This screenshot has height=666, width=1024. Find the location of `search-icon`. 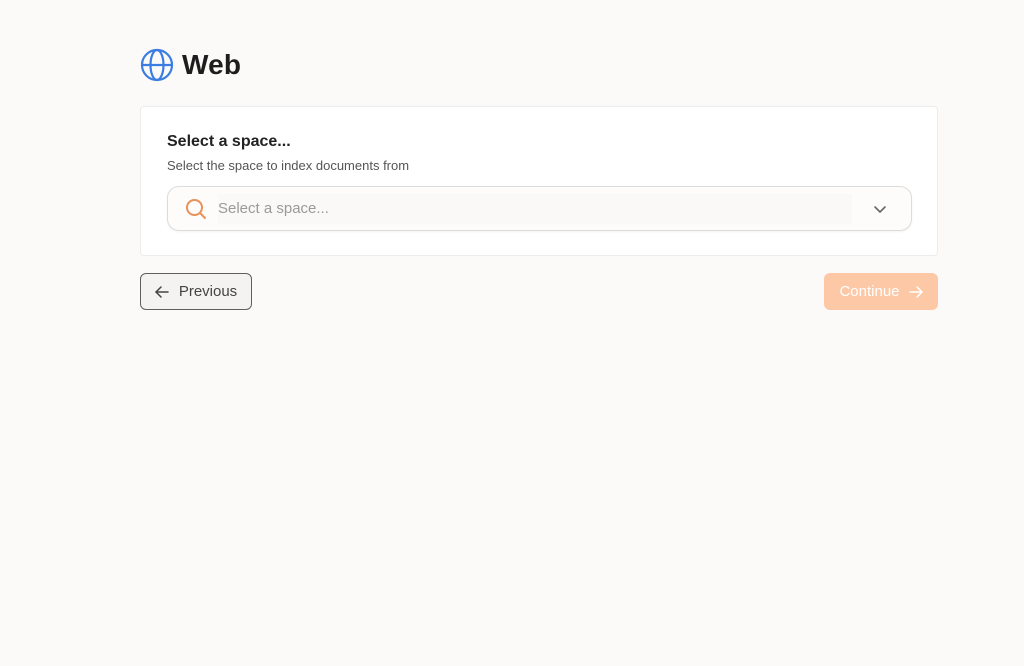

search-icon is located at coordinates (196, 209).